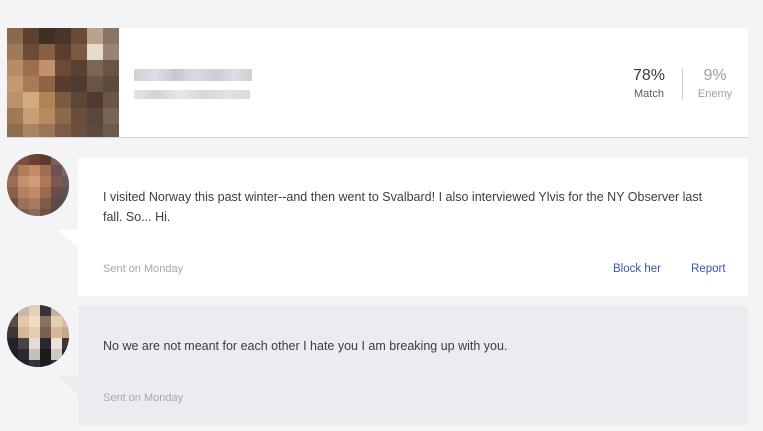  I want to click on match-percentage: 78%, so click(649, 75).